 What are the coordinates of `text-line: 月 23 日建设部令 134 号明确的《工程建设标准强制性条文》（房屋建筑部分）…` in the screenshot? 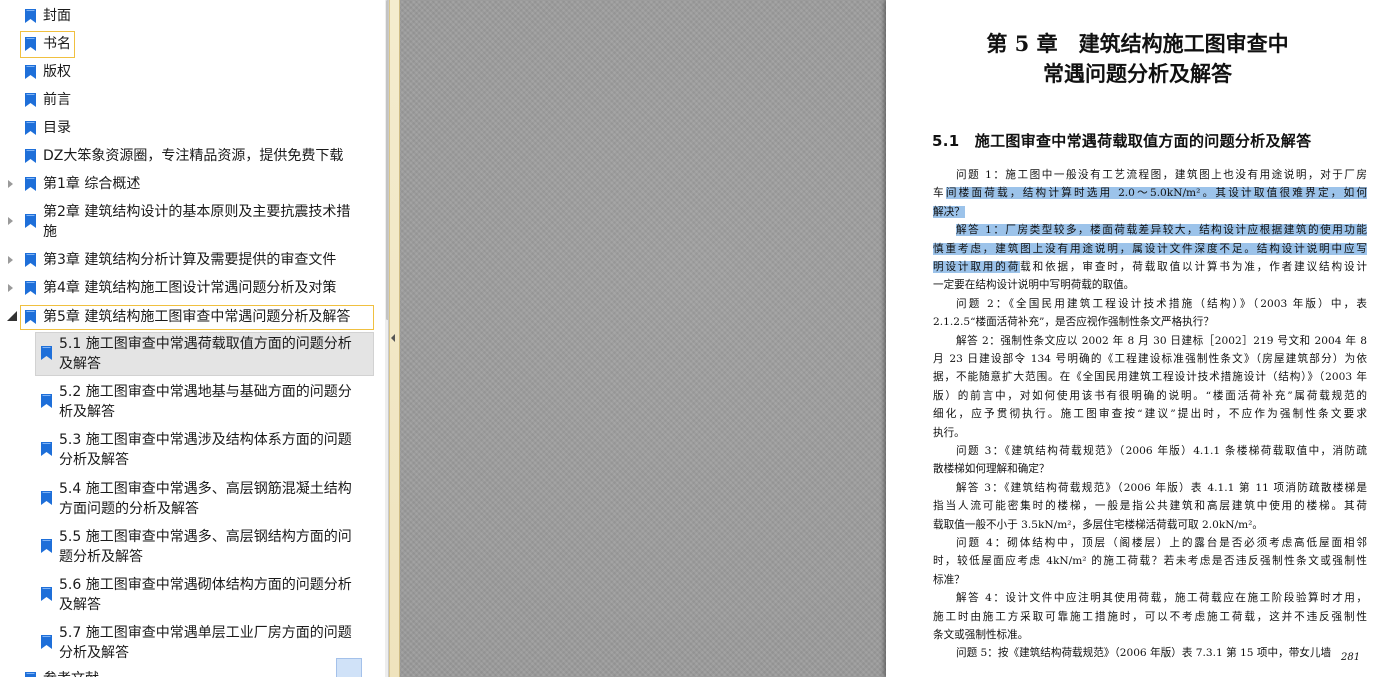 It's located at (1150, 359).